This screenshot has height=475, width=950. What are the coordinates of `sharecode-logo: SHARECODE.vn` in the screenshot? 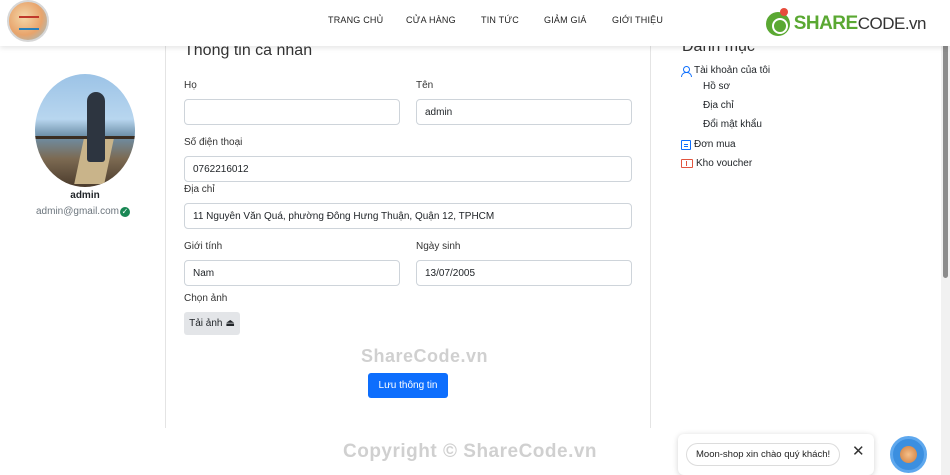 It's located at (846, 22).